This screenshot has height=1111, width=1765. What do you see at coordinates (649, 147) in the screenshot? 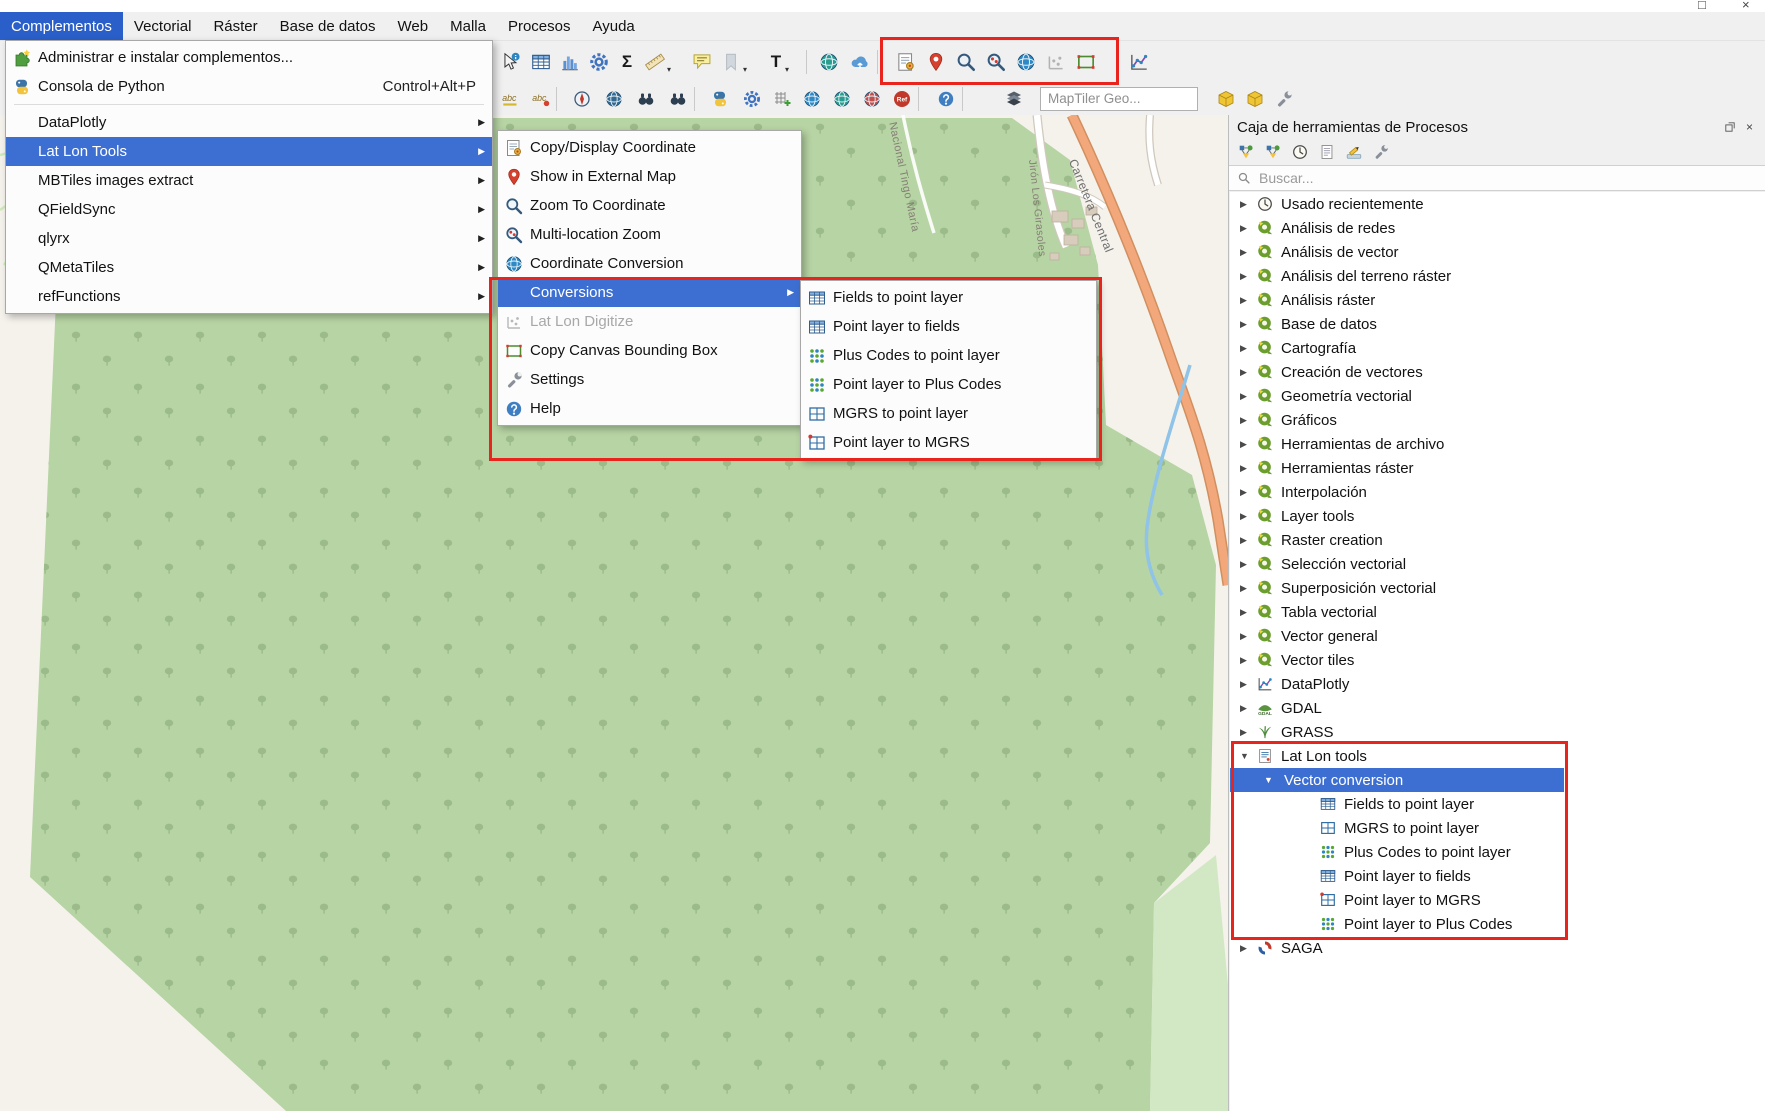
I see `menu-item-copy-display-coordinate: Copy/Display Coordinate` at bounding box center [649, 147].